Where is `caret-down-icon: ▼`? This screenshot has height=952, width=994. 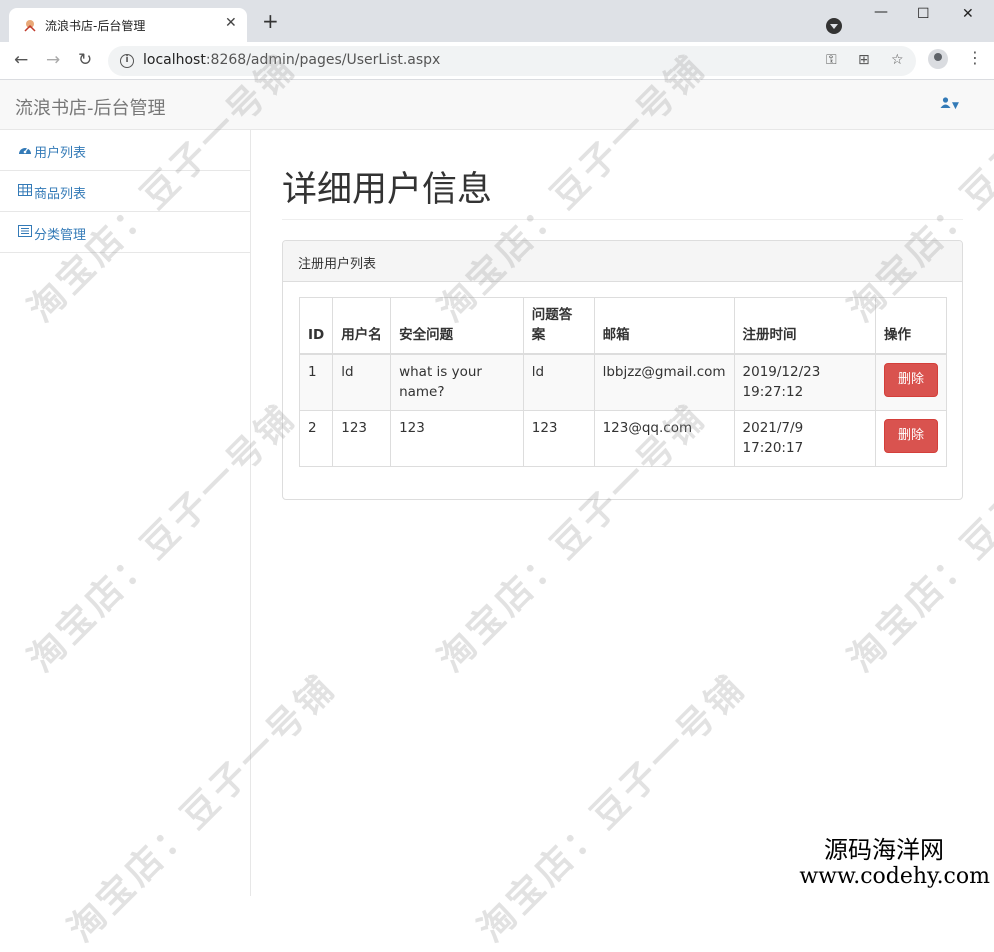
caret-down-icon: ▼ is located at coordinates (955, 106).